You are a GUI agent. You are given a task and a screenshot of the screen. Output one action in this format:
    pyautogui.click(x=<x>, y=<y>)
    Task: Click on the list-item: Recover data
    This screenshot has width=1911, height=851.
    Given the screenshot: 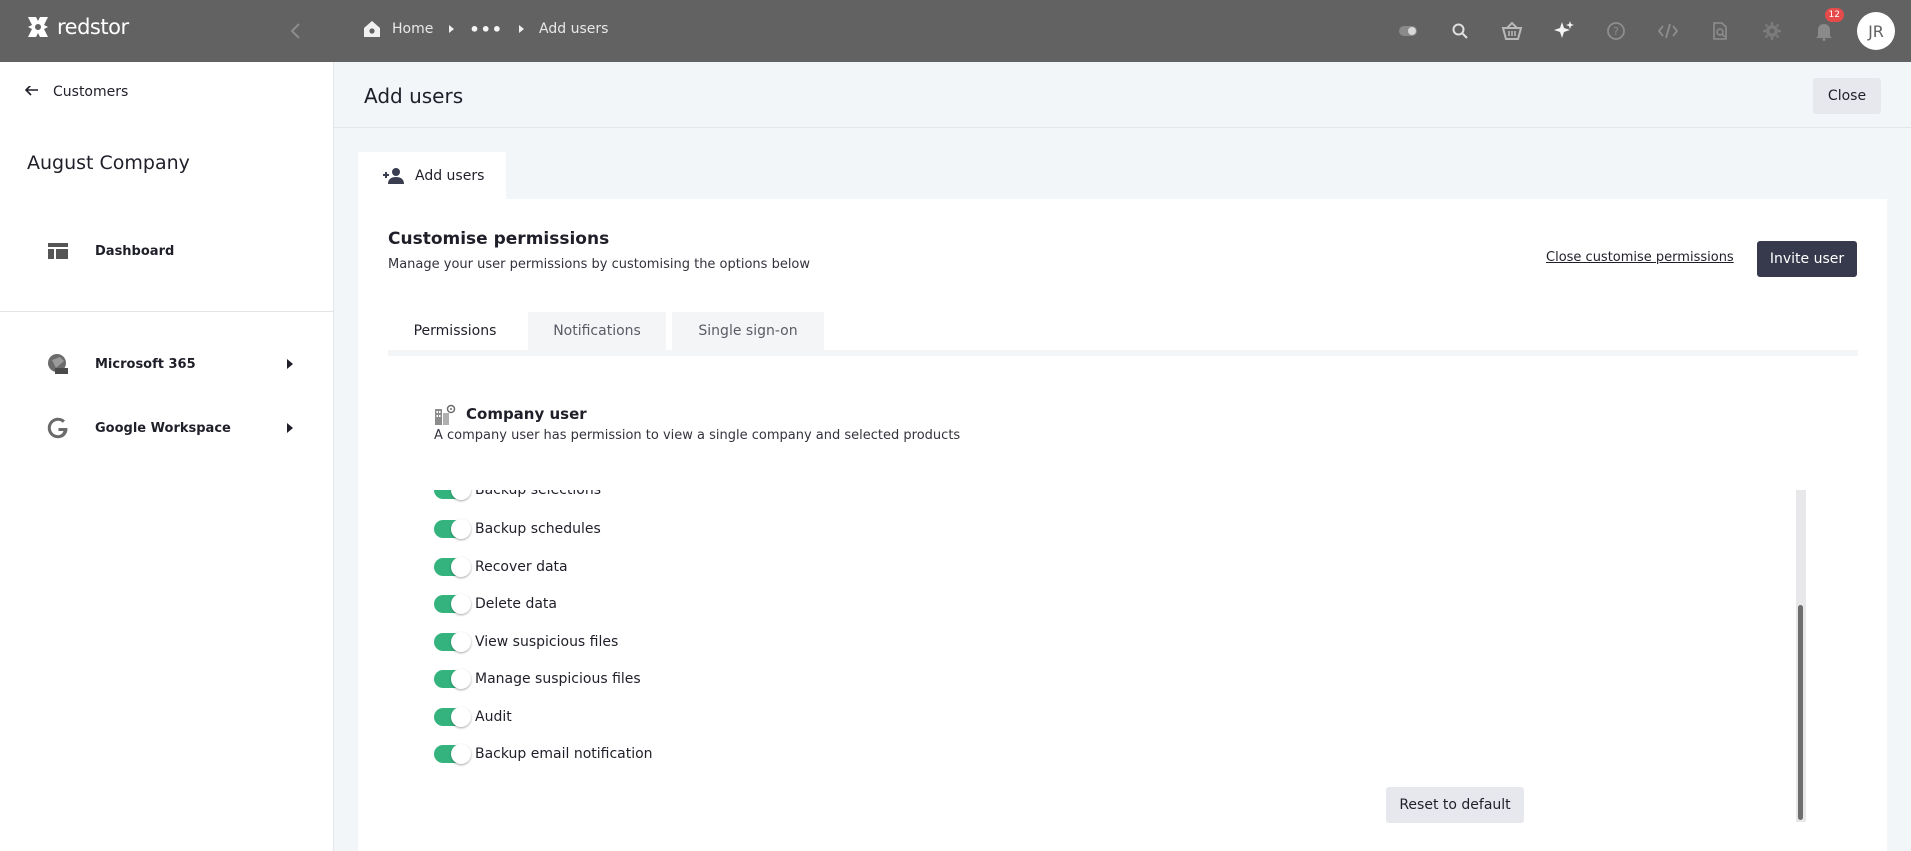 What is the action you would take?
    pyautogui.click(x=501, y=567)
    